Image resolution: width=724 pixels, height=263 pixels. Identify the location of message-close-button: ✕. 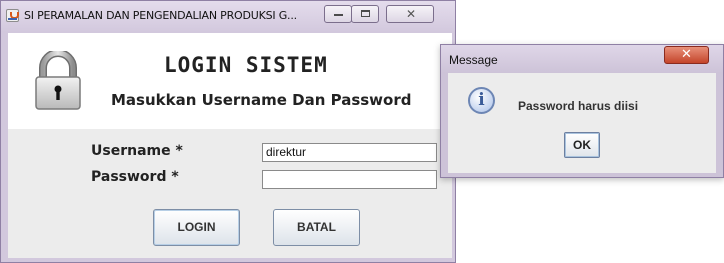
(686, 55).